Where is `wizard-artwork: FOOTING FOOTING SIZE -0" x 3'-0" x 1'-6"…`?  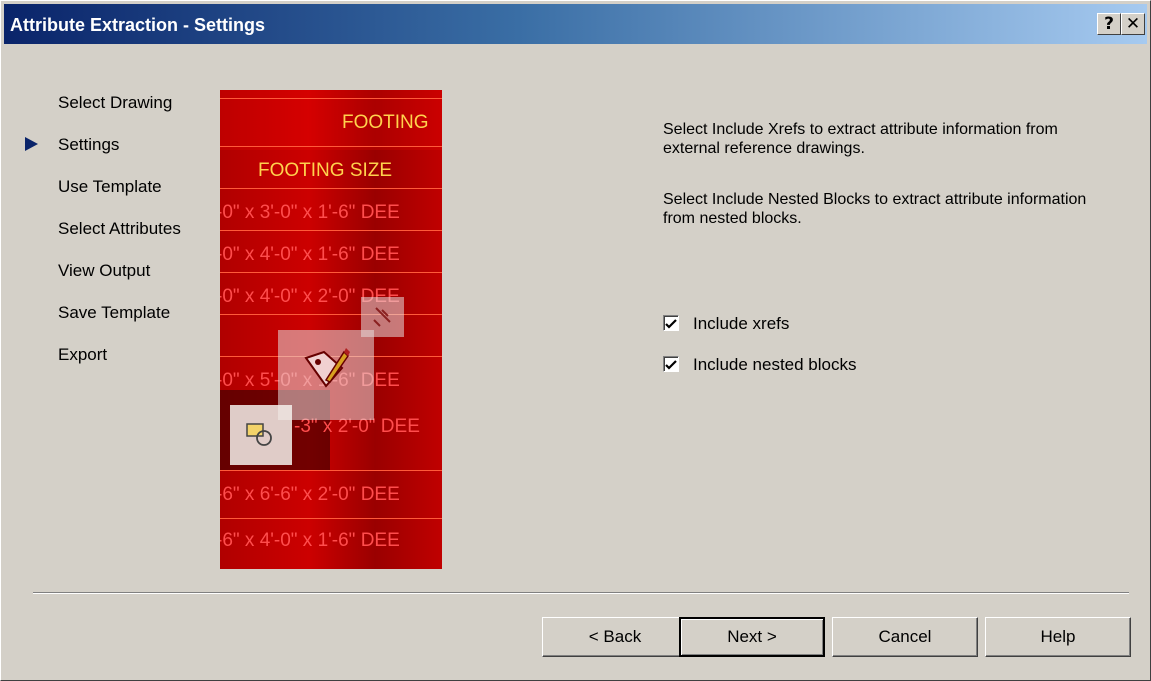
wizard-artwork: FOOTING FOOTING SIZE -0" x 3'-0" x 1'-6"… is located at coordinates (331, 329).